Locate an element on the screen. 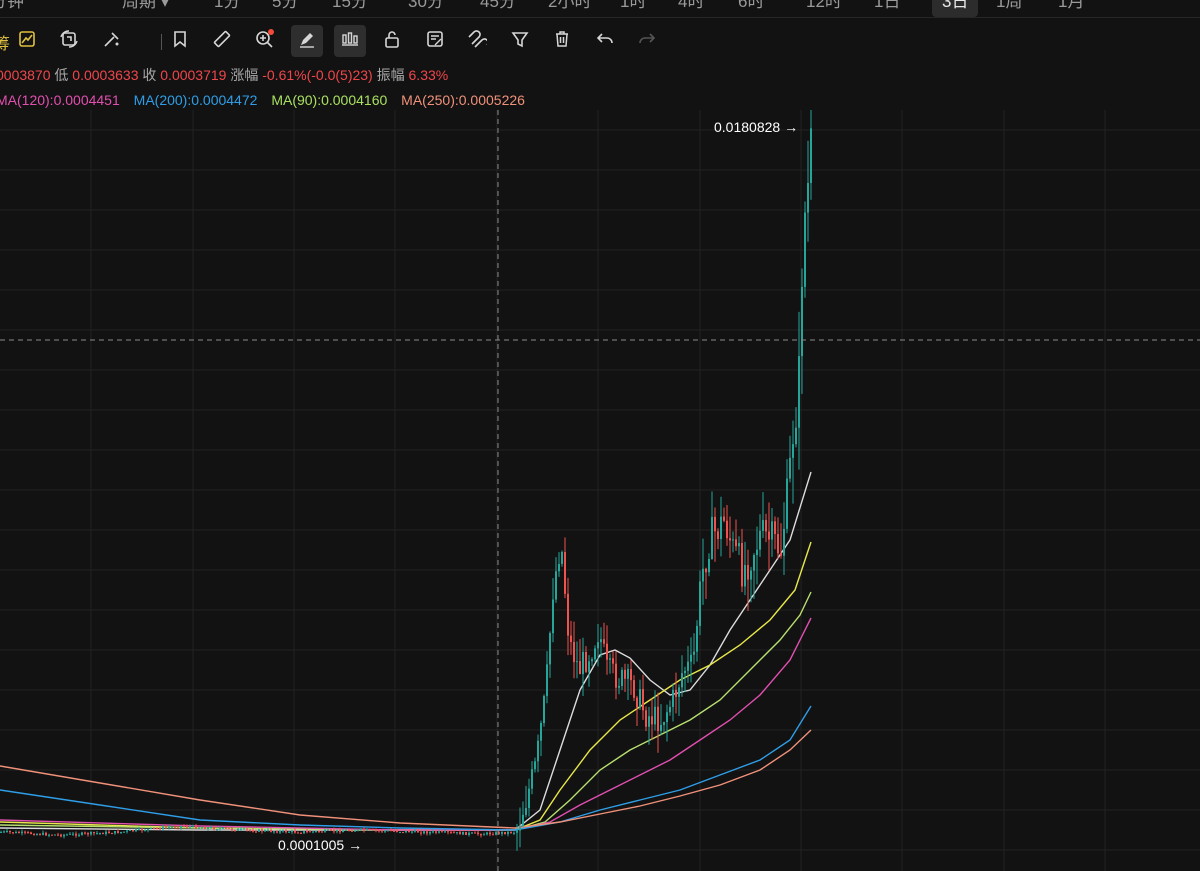 Image resolution: width=1200 pixels, height=871 pixels. draw-pen-button is located at coordinates (307, 41).